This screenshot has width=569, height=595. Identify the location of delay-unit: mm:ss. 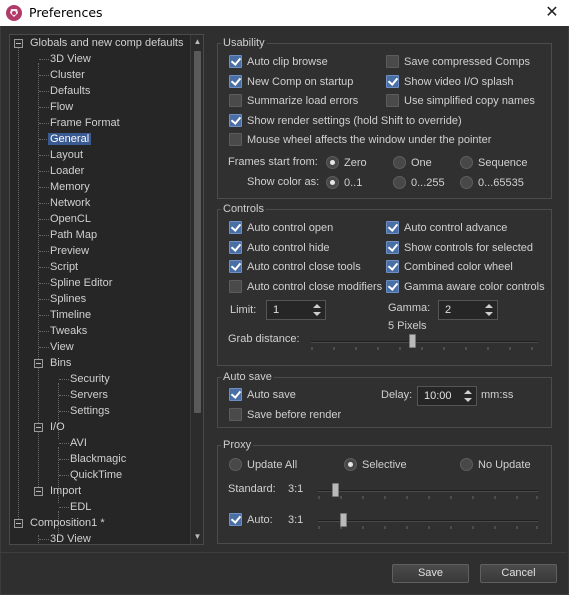
(497, 395).